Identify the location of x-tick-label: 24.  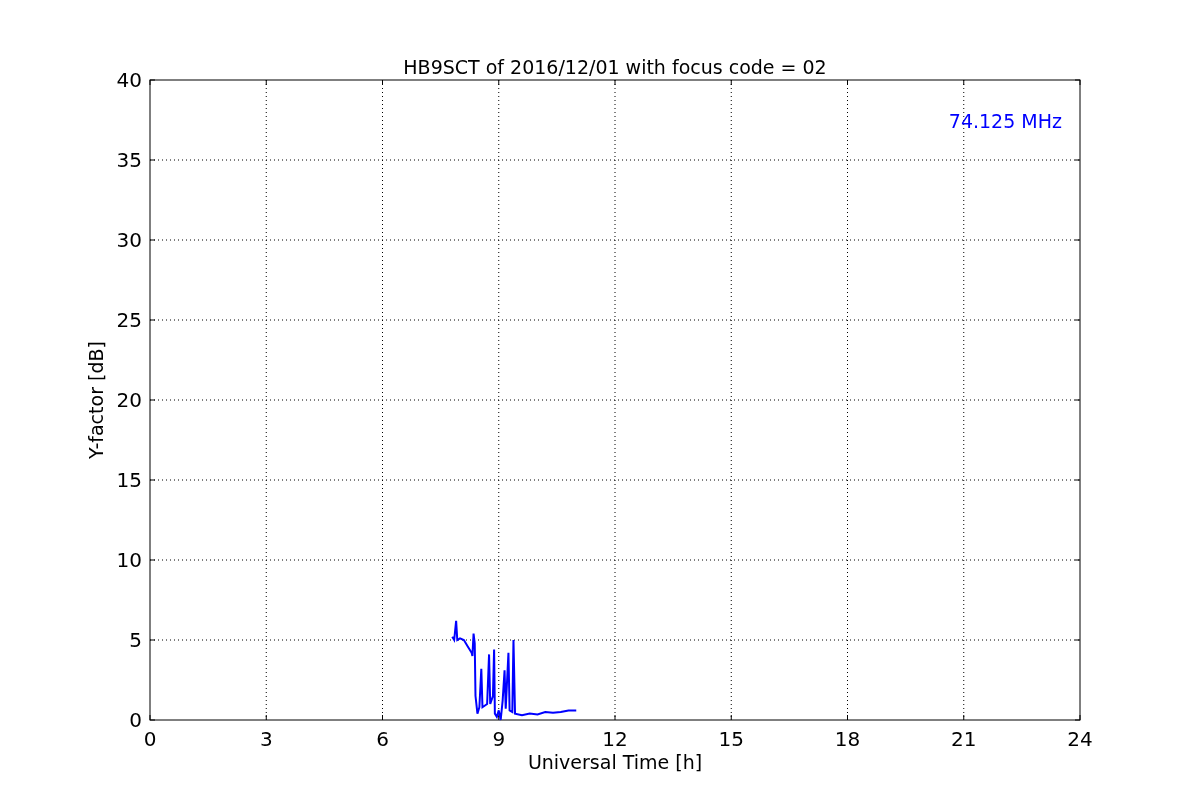
(1080, 739).